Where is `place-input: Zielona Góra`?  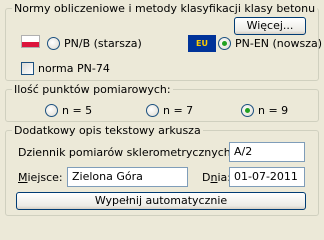 place-input: Zielona Góra is located at coordinates (127, 177).